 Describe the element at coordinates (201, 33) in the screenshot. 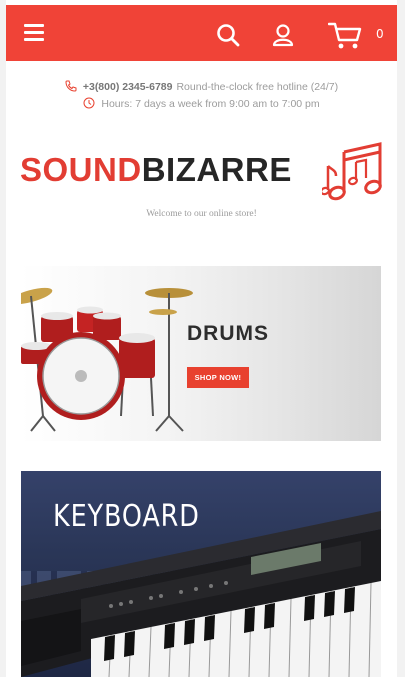

I see `top-bar: 0` at that location.